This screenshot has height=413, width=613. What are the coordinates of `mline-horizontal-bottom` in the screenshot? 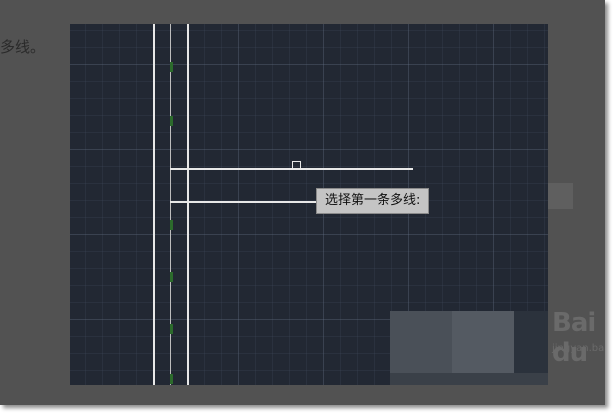 It's located at (243, 202).